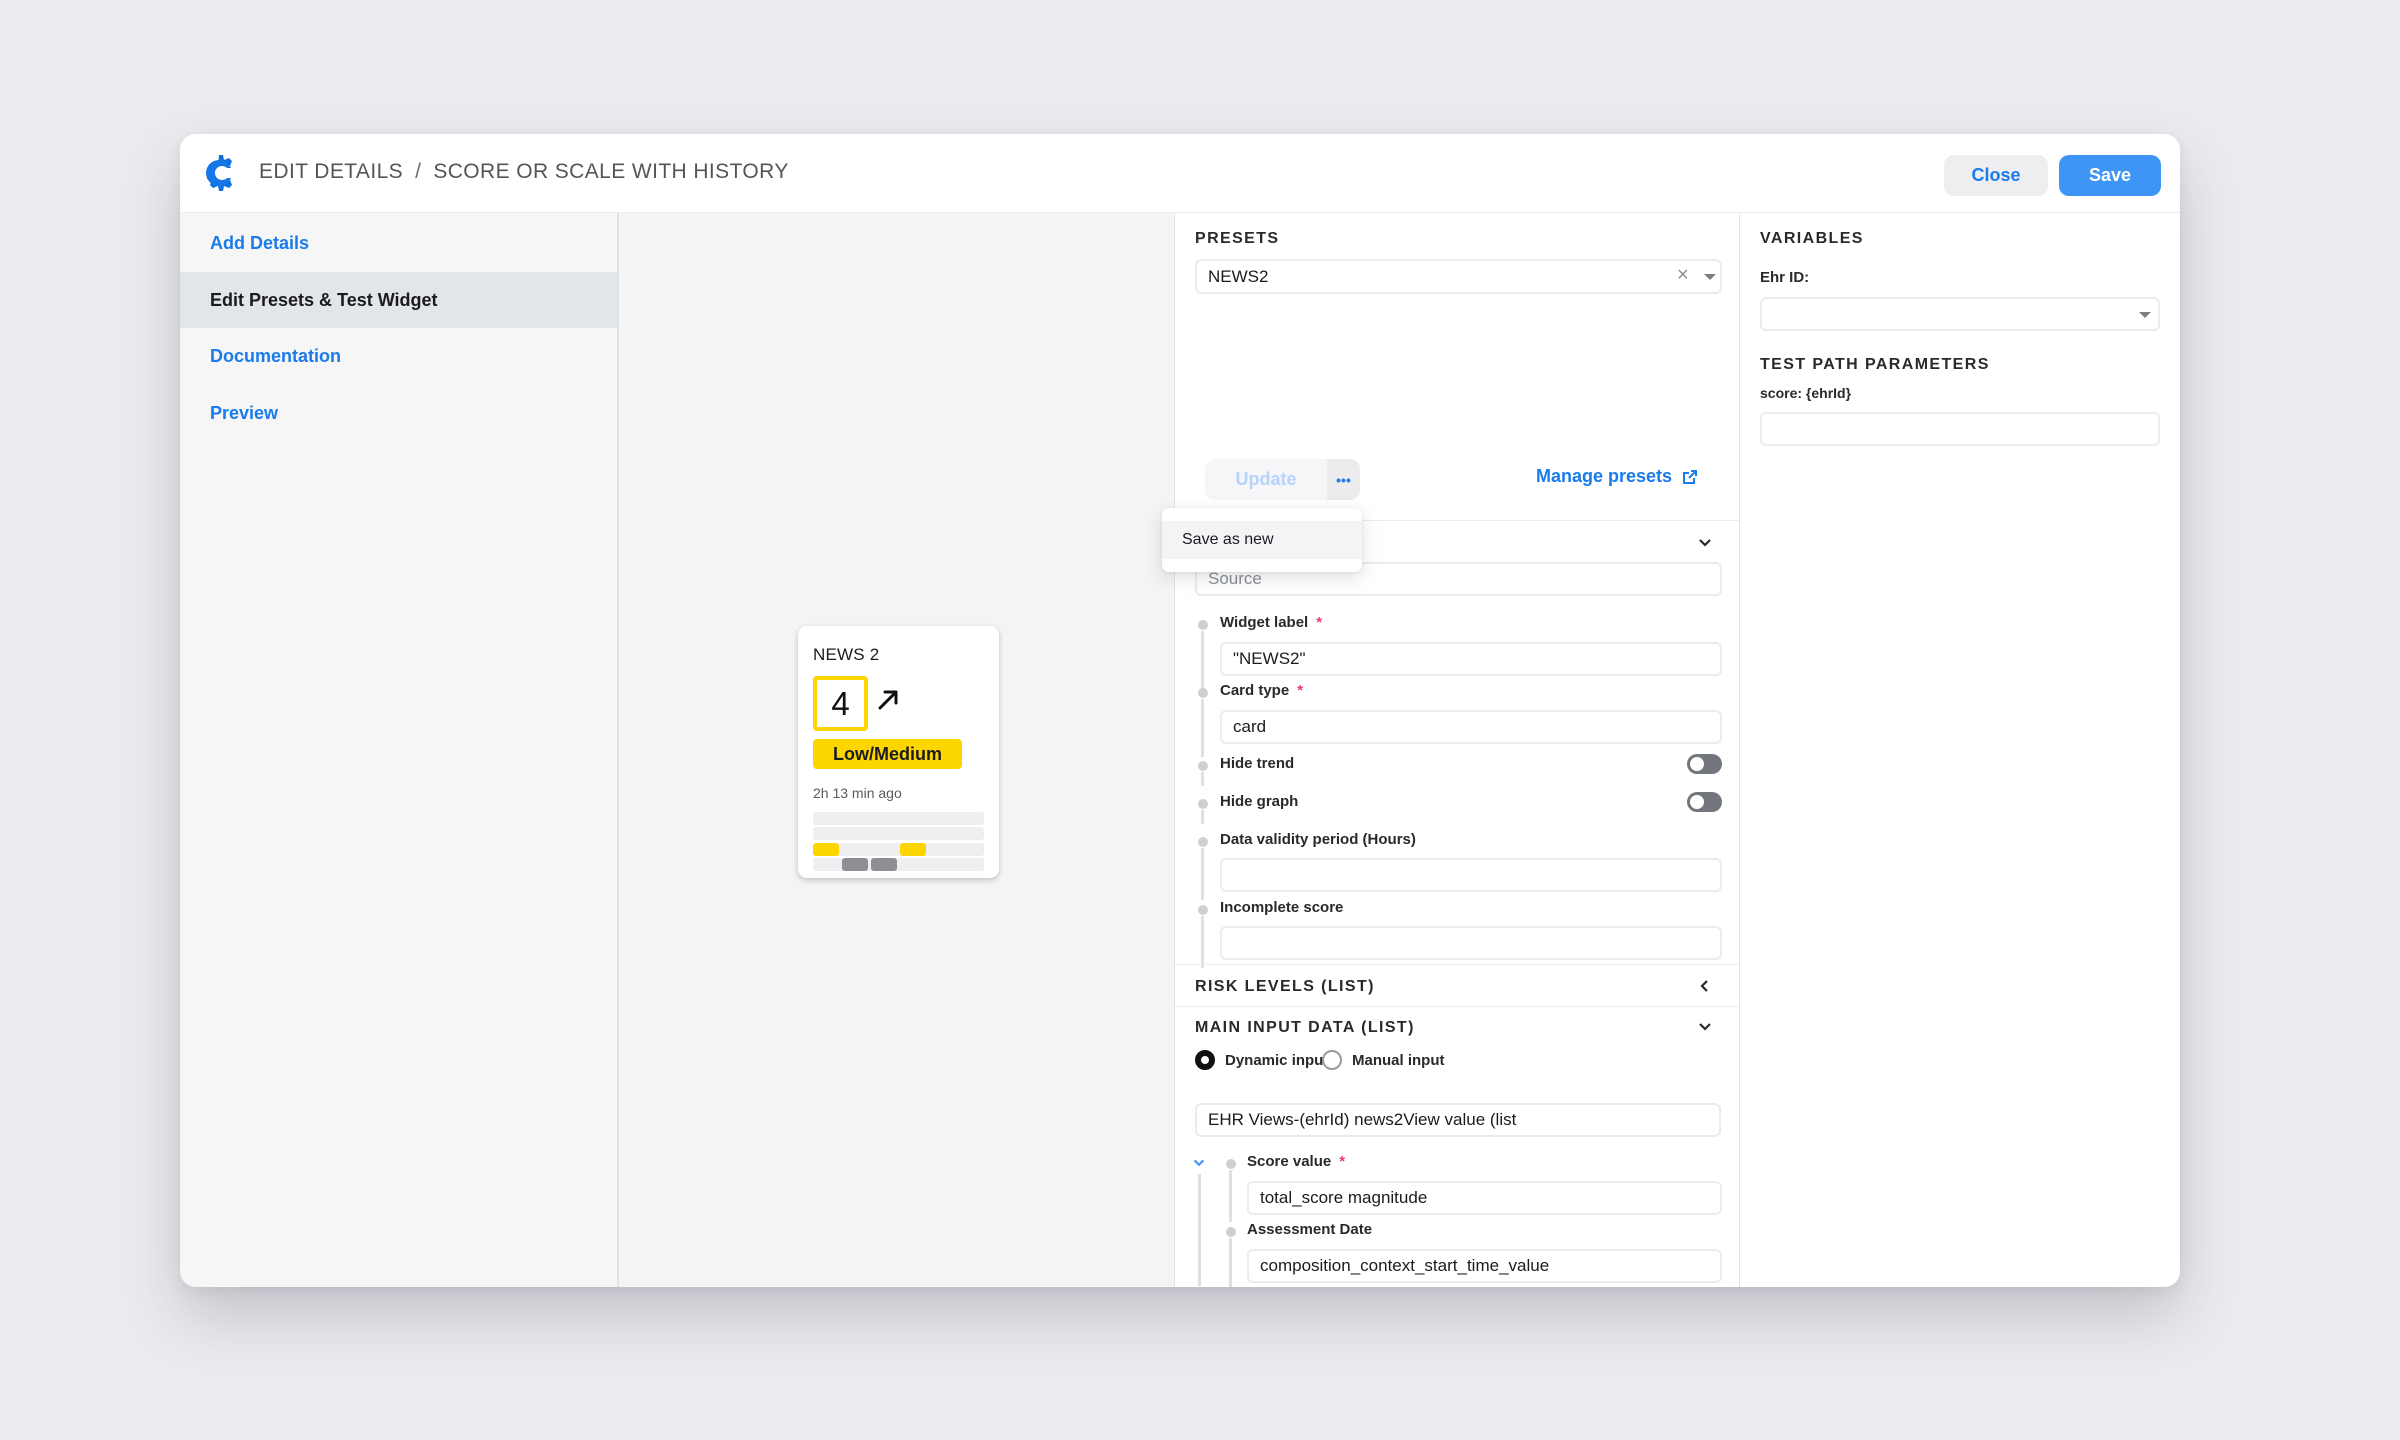 This screenshot has width=2400, height=1440. I want to click on test-path-parameters-title: TEST PATH PARAMETERS, so click(1875, 364).